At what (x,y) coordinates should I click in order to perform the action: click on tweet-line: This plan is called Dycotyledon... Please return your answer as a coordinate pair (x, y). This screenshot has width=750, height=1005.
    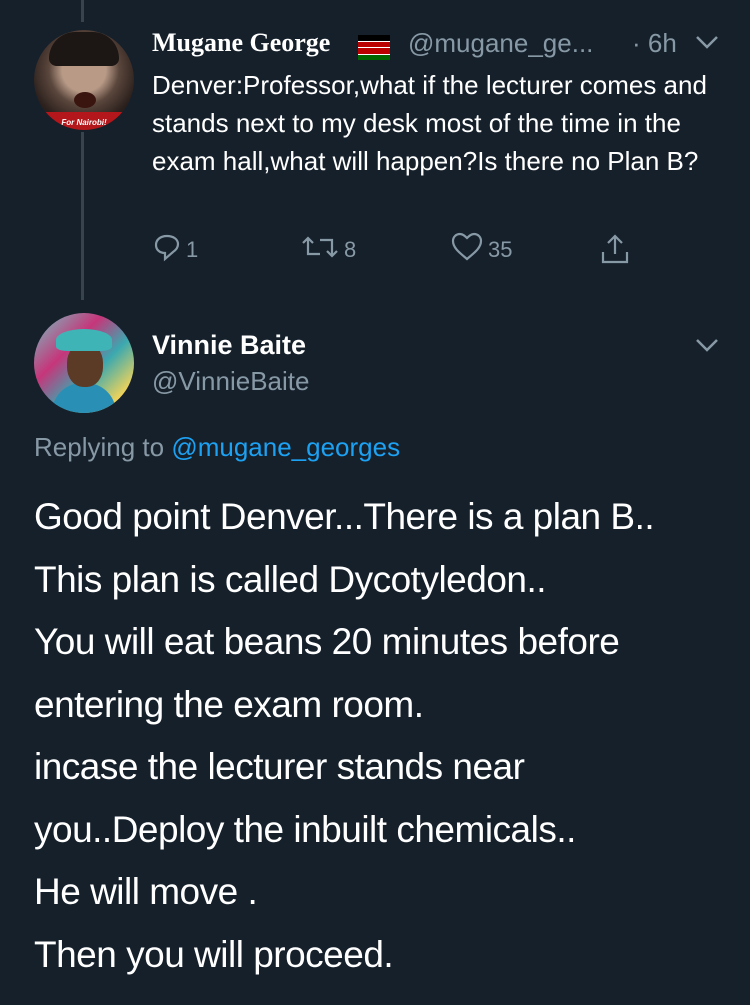
    Looking at the image, I should click on (290, 579).